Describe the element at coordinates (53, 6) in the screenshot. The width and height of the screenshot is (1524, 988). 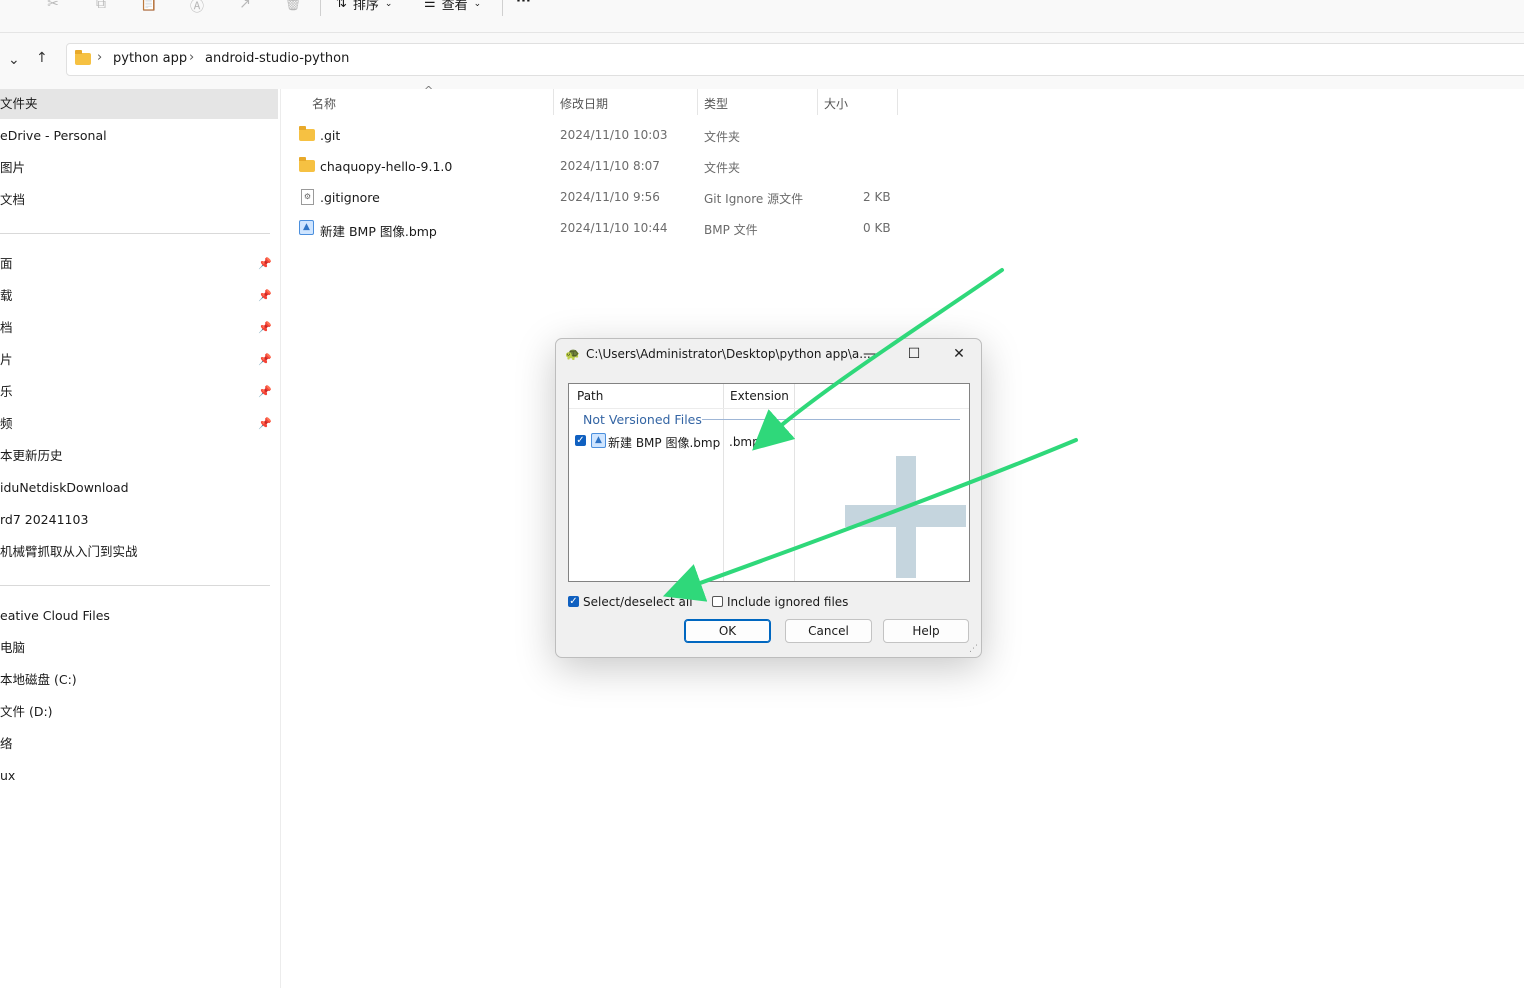
I see `cut-icon: ✂` at that location.